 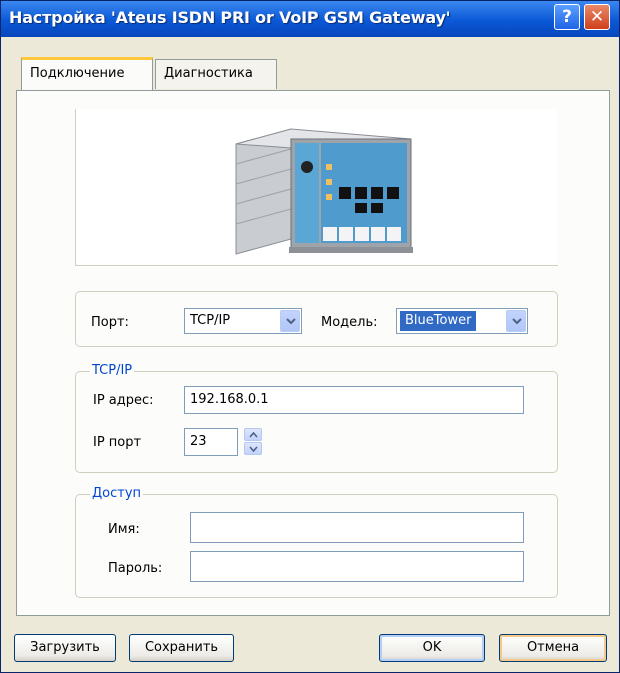 I want to click on ip-address-input: 192.168.0.1, so click(x=354, y=400).